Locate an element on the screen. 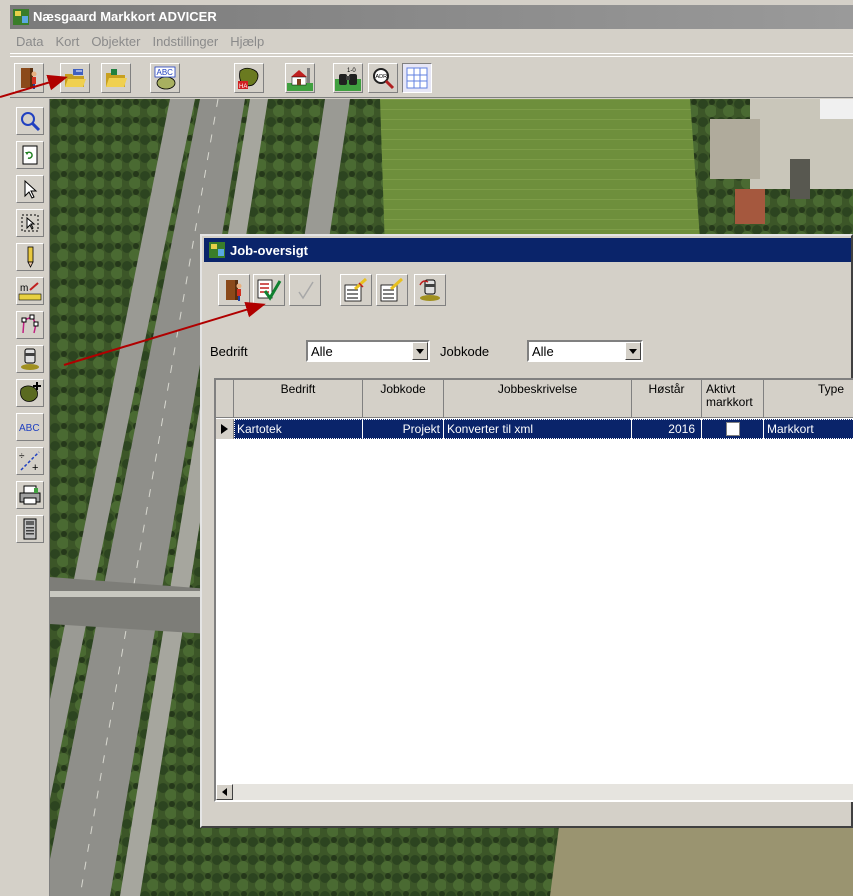  arrow-to-select-job is located at coordinates (164, 333).